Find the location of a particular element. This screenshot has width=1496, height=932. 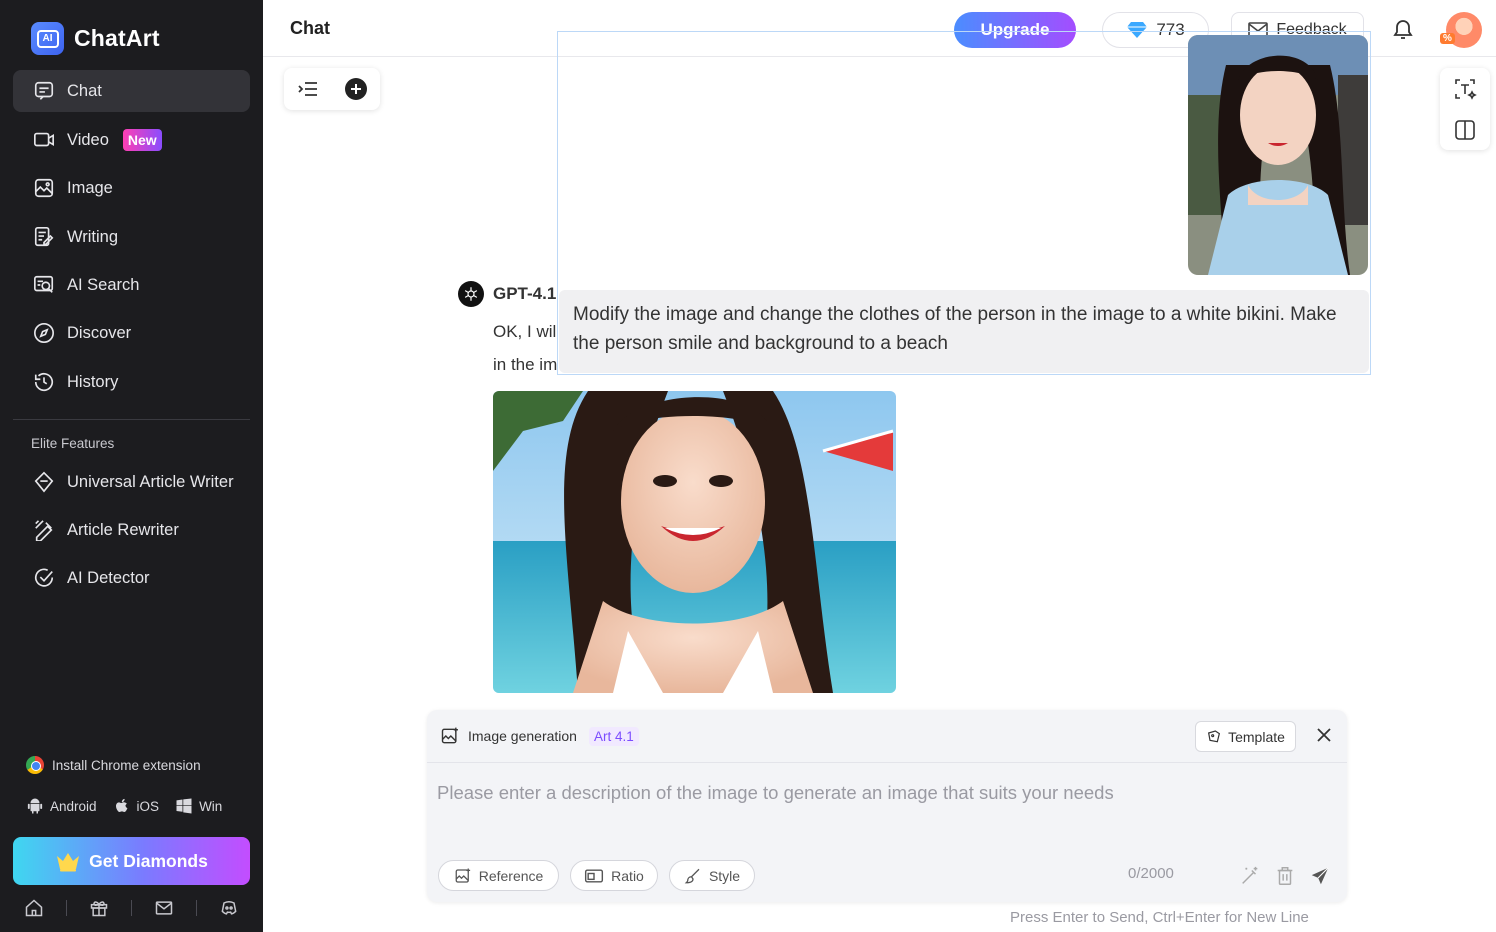

writing-icon is located at coordinates (44, 237).